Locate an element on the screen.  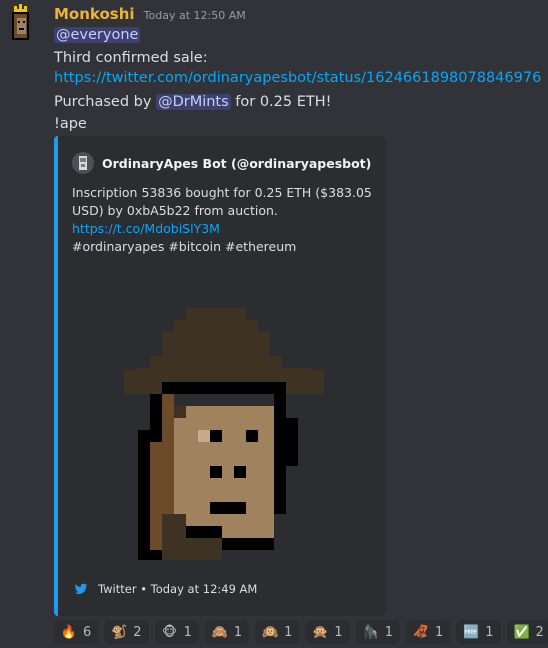
reaction-see-no-evil: 🙈 1 is located at coordinates (227, 632).